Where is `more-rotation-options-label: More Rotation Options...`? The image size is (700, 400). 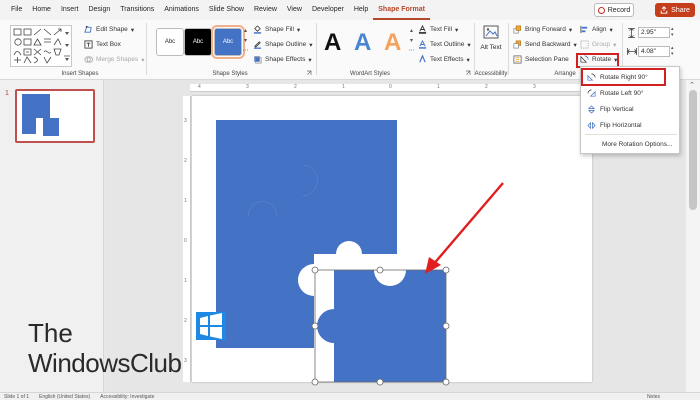
more-rotation-options-label: More Rotation Options... is located at coordinates (637, 144).